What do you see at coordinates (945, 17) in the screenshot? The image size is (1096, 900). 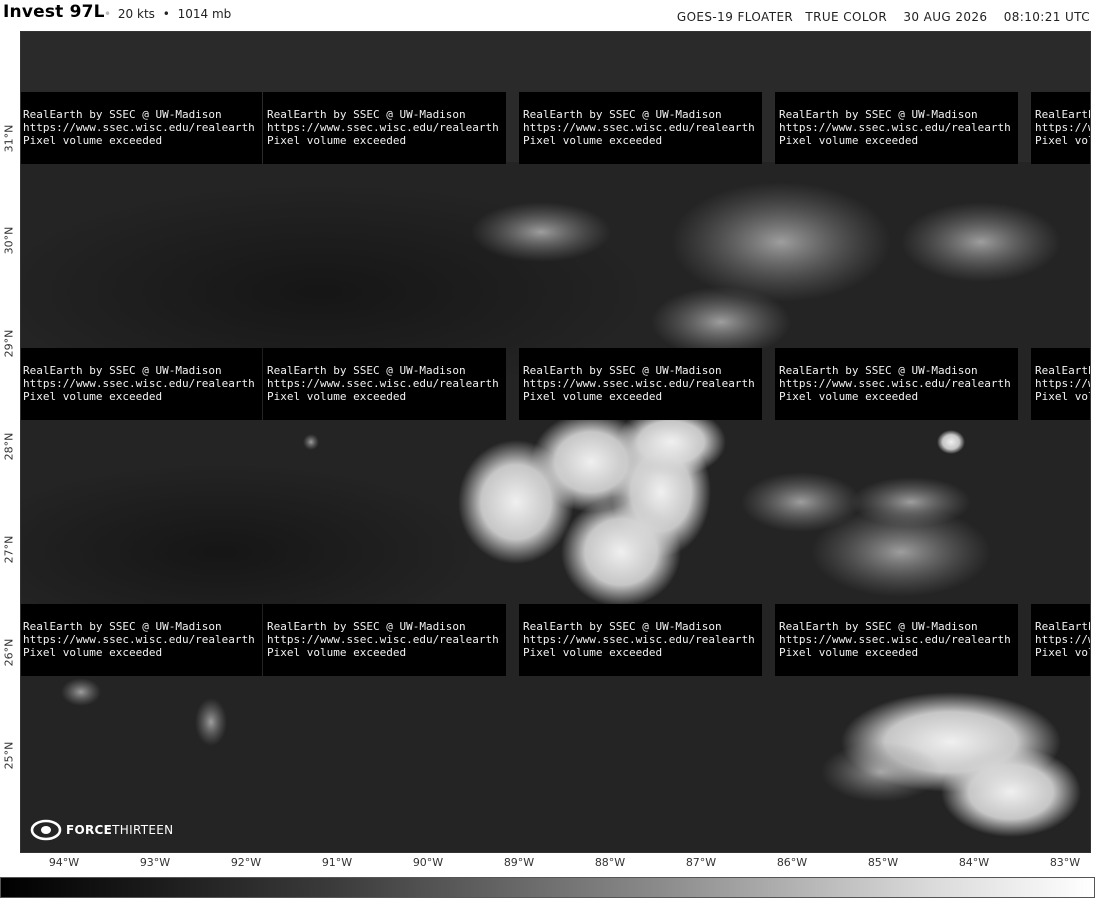 I see `image-date: 30 AUG 2026` at bounding box center [945, 17].